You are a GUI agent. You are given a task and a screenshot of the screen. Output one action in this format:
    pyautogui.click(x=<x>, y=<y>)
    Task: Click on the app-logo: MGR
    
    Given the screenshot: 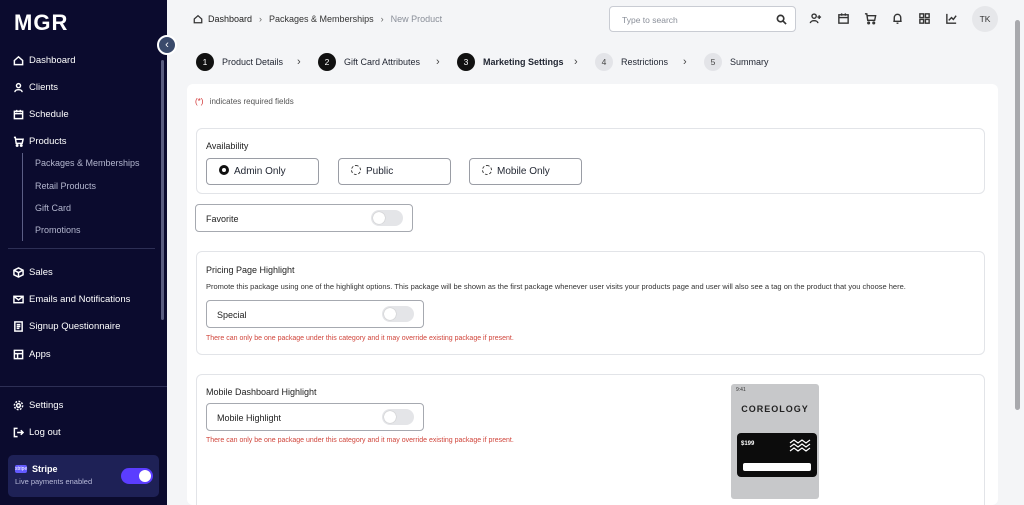 What is the action you would take?
    pyautogui.click(x=41, y=23)
    